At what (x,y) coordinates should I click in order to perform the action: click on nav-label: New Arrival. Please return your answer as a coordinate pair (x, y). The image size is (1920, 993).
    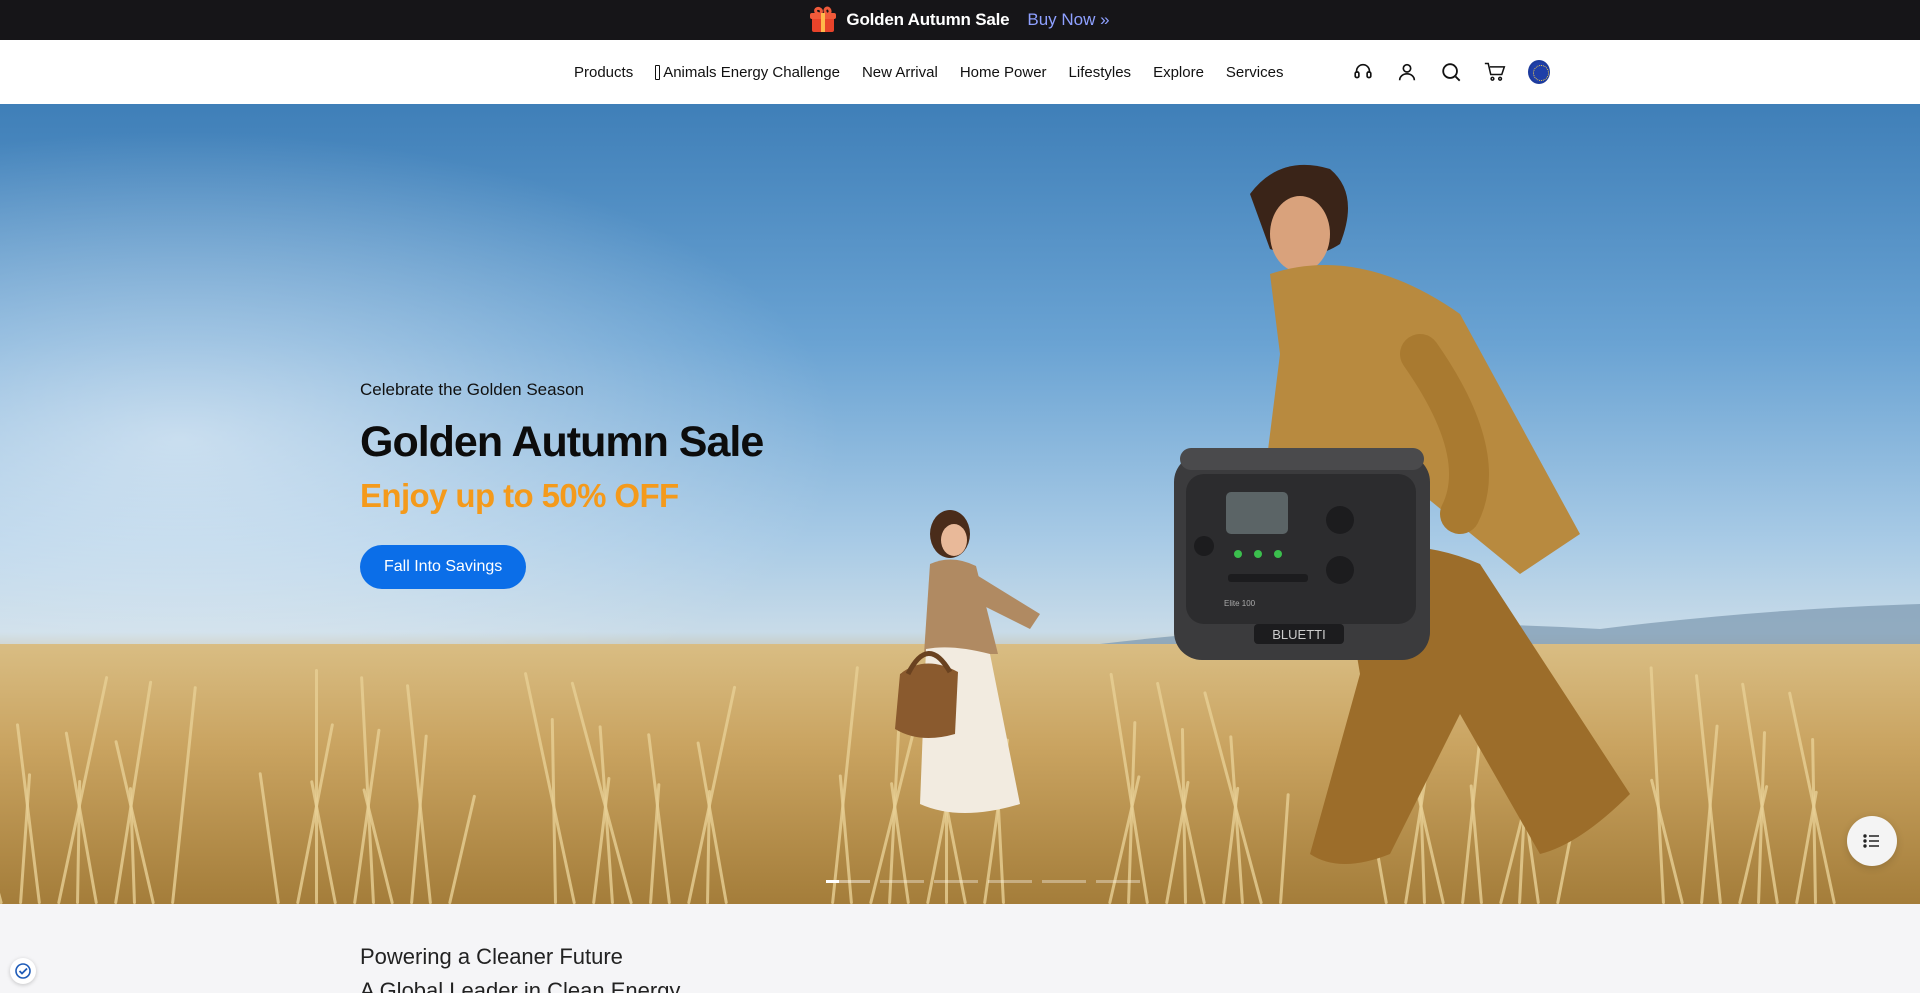
    Looking at the image, I should click on (899, 72).